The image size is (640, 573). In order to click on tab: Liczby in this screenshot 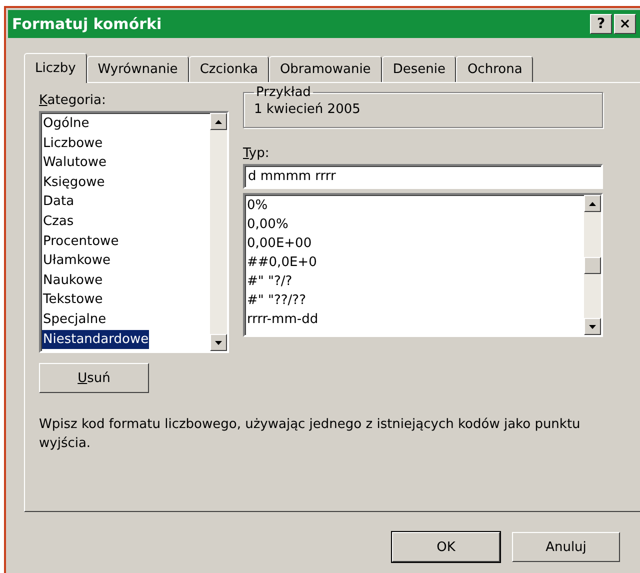, I will do `click(55, 68)`.